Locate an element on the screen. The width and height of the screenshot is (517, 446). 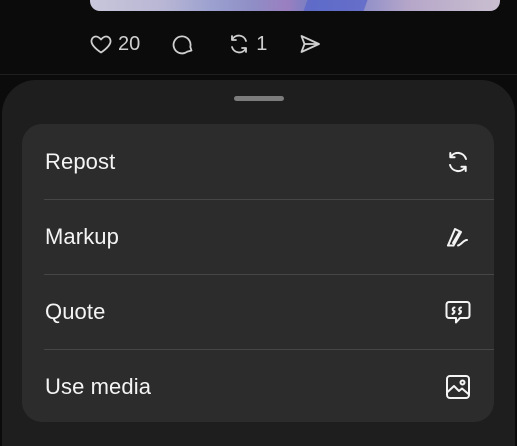
share-button is located at coordinates (310, 44).